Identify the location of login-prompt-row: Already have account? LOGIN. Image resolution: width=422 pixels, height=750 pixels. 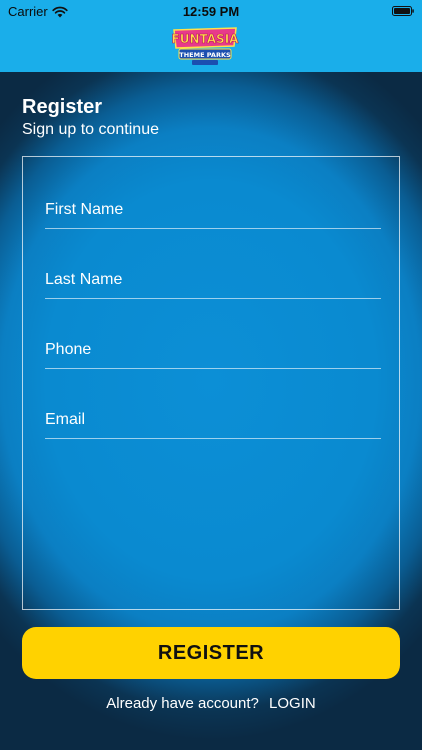
(211, 703).